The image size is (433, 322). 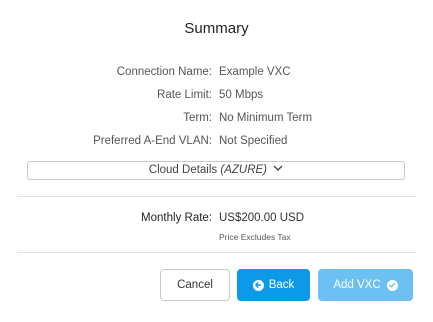 I want to click on cloud-details-toggle: Cloud Details (AZURE), so click(x=216, y=170).